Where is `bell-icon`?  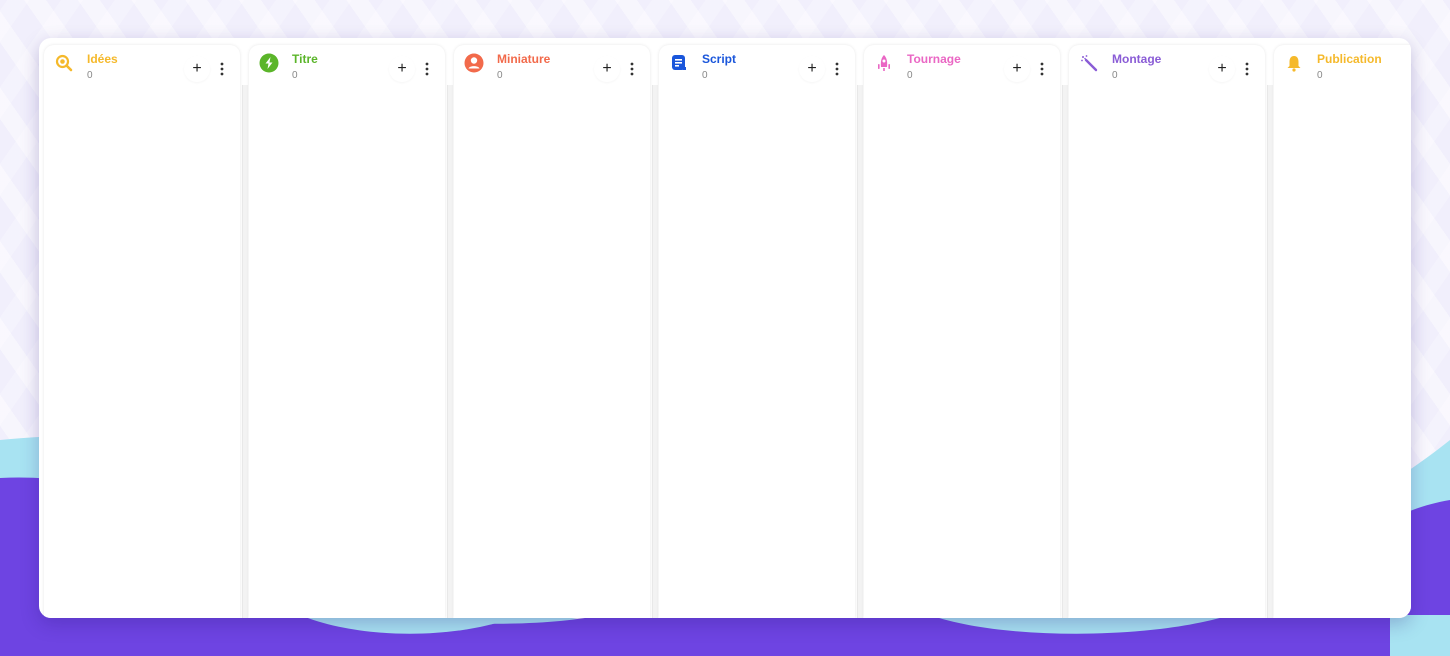 bell-icon is located at coordinates (1294, 63).